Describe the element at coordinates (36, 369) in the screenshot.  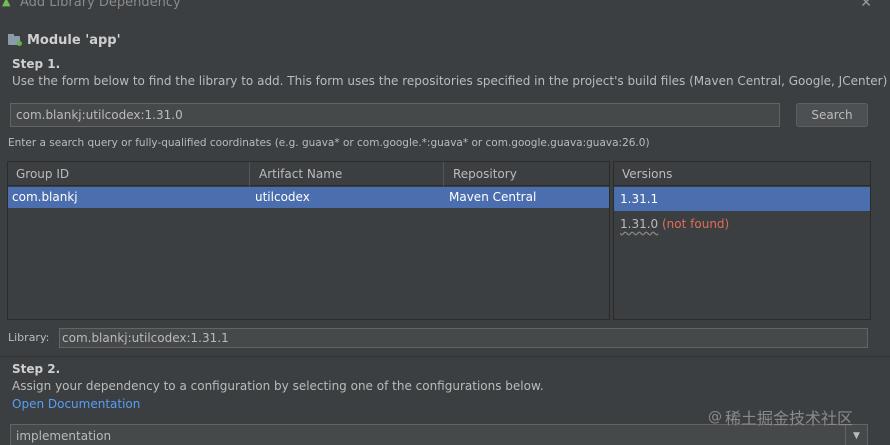
I see `step2-title: Step 2.` at that location.